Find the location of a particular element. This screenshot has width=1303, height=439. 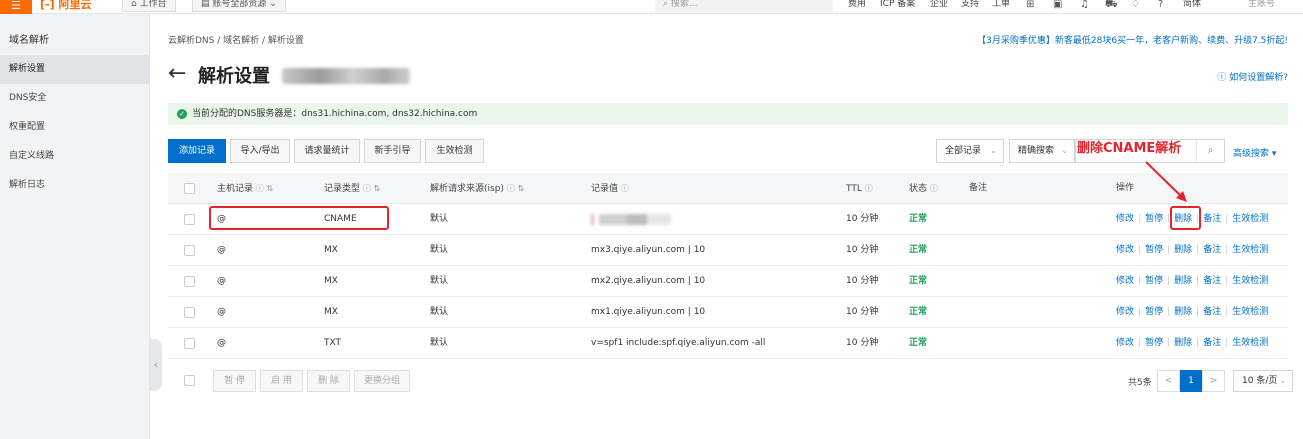

sidebar-item-custom-line: 自定义线路 is located at coordinates (75, 156).